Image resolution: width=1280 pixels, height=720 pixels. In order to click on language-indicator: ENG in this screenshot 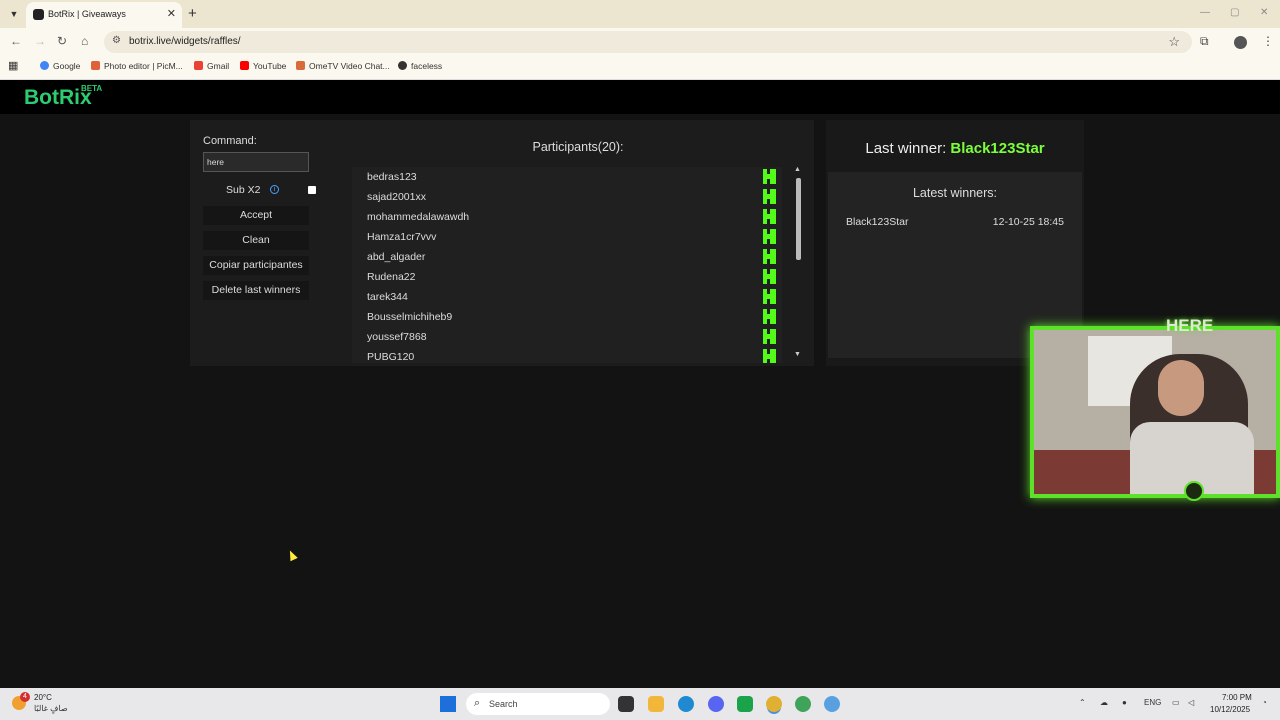, I will do `click(1152, 702)`.